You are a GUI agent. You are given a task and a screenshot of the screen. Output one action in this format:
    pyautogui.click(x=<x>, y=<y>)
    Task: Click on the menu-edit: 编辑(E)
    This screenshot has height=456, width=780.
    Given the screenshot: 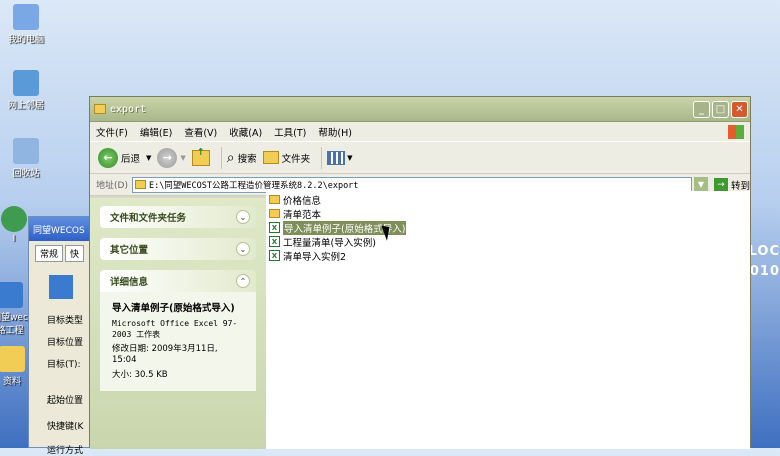 What is the action you would take?
    pyautogui.click(x=156, y=132)
    